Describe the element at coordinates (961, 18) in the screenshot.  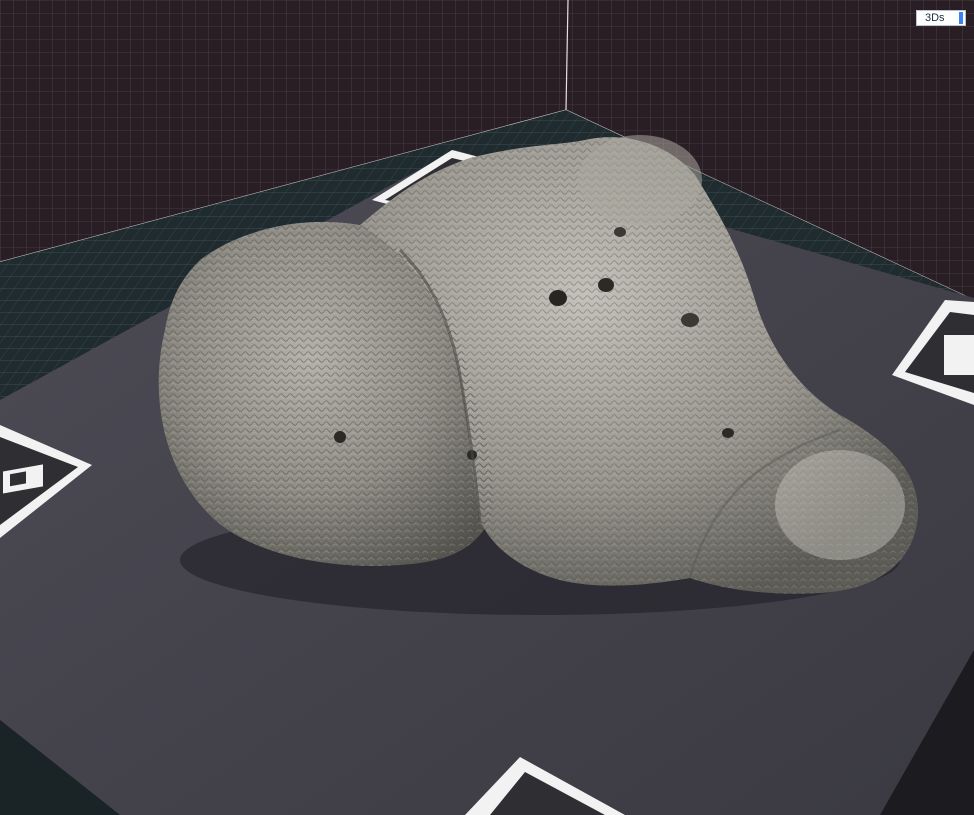
I see `view-mode-indicator-icon` at that location.